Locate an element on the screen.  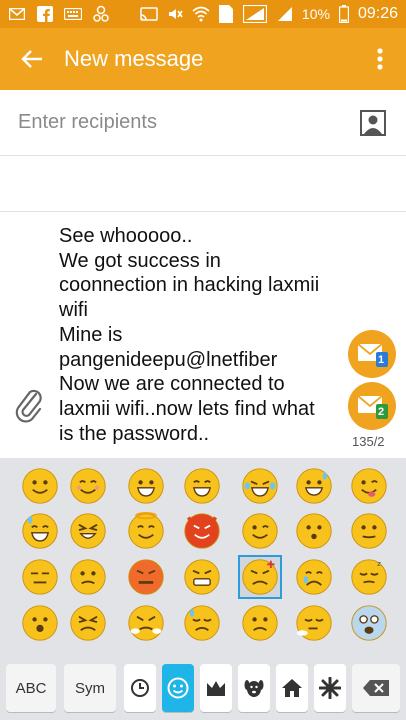
animal-emoji-tab is located at coordinates (254, 688).